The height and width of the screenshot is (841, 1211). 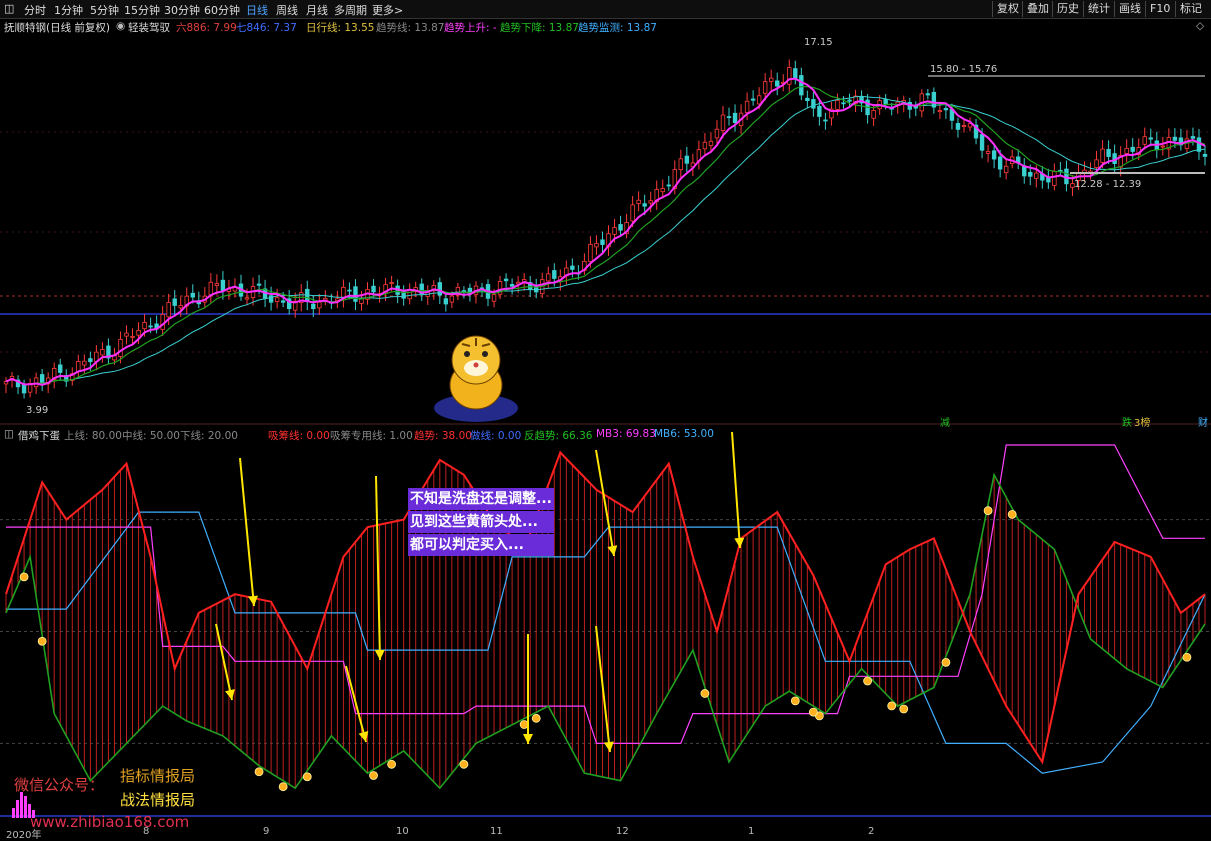 What do you see at coordinates (59, 785) in the screenshot?
I see `watermark-wechat: 微信公众号：` at bounding box center [59, 785].